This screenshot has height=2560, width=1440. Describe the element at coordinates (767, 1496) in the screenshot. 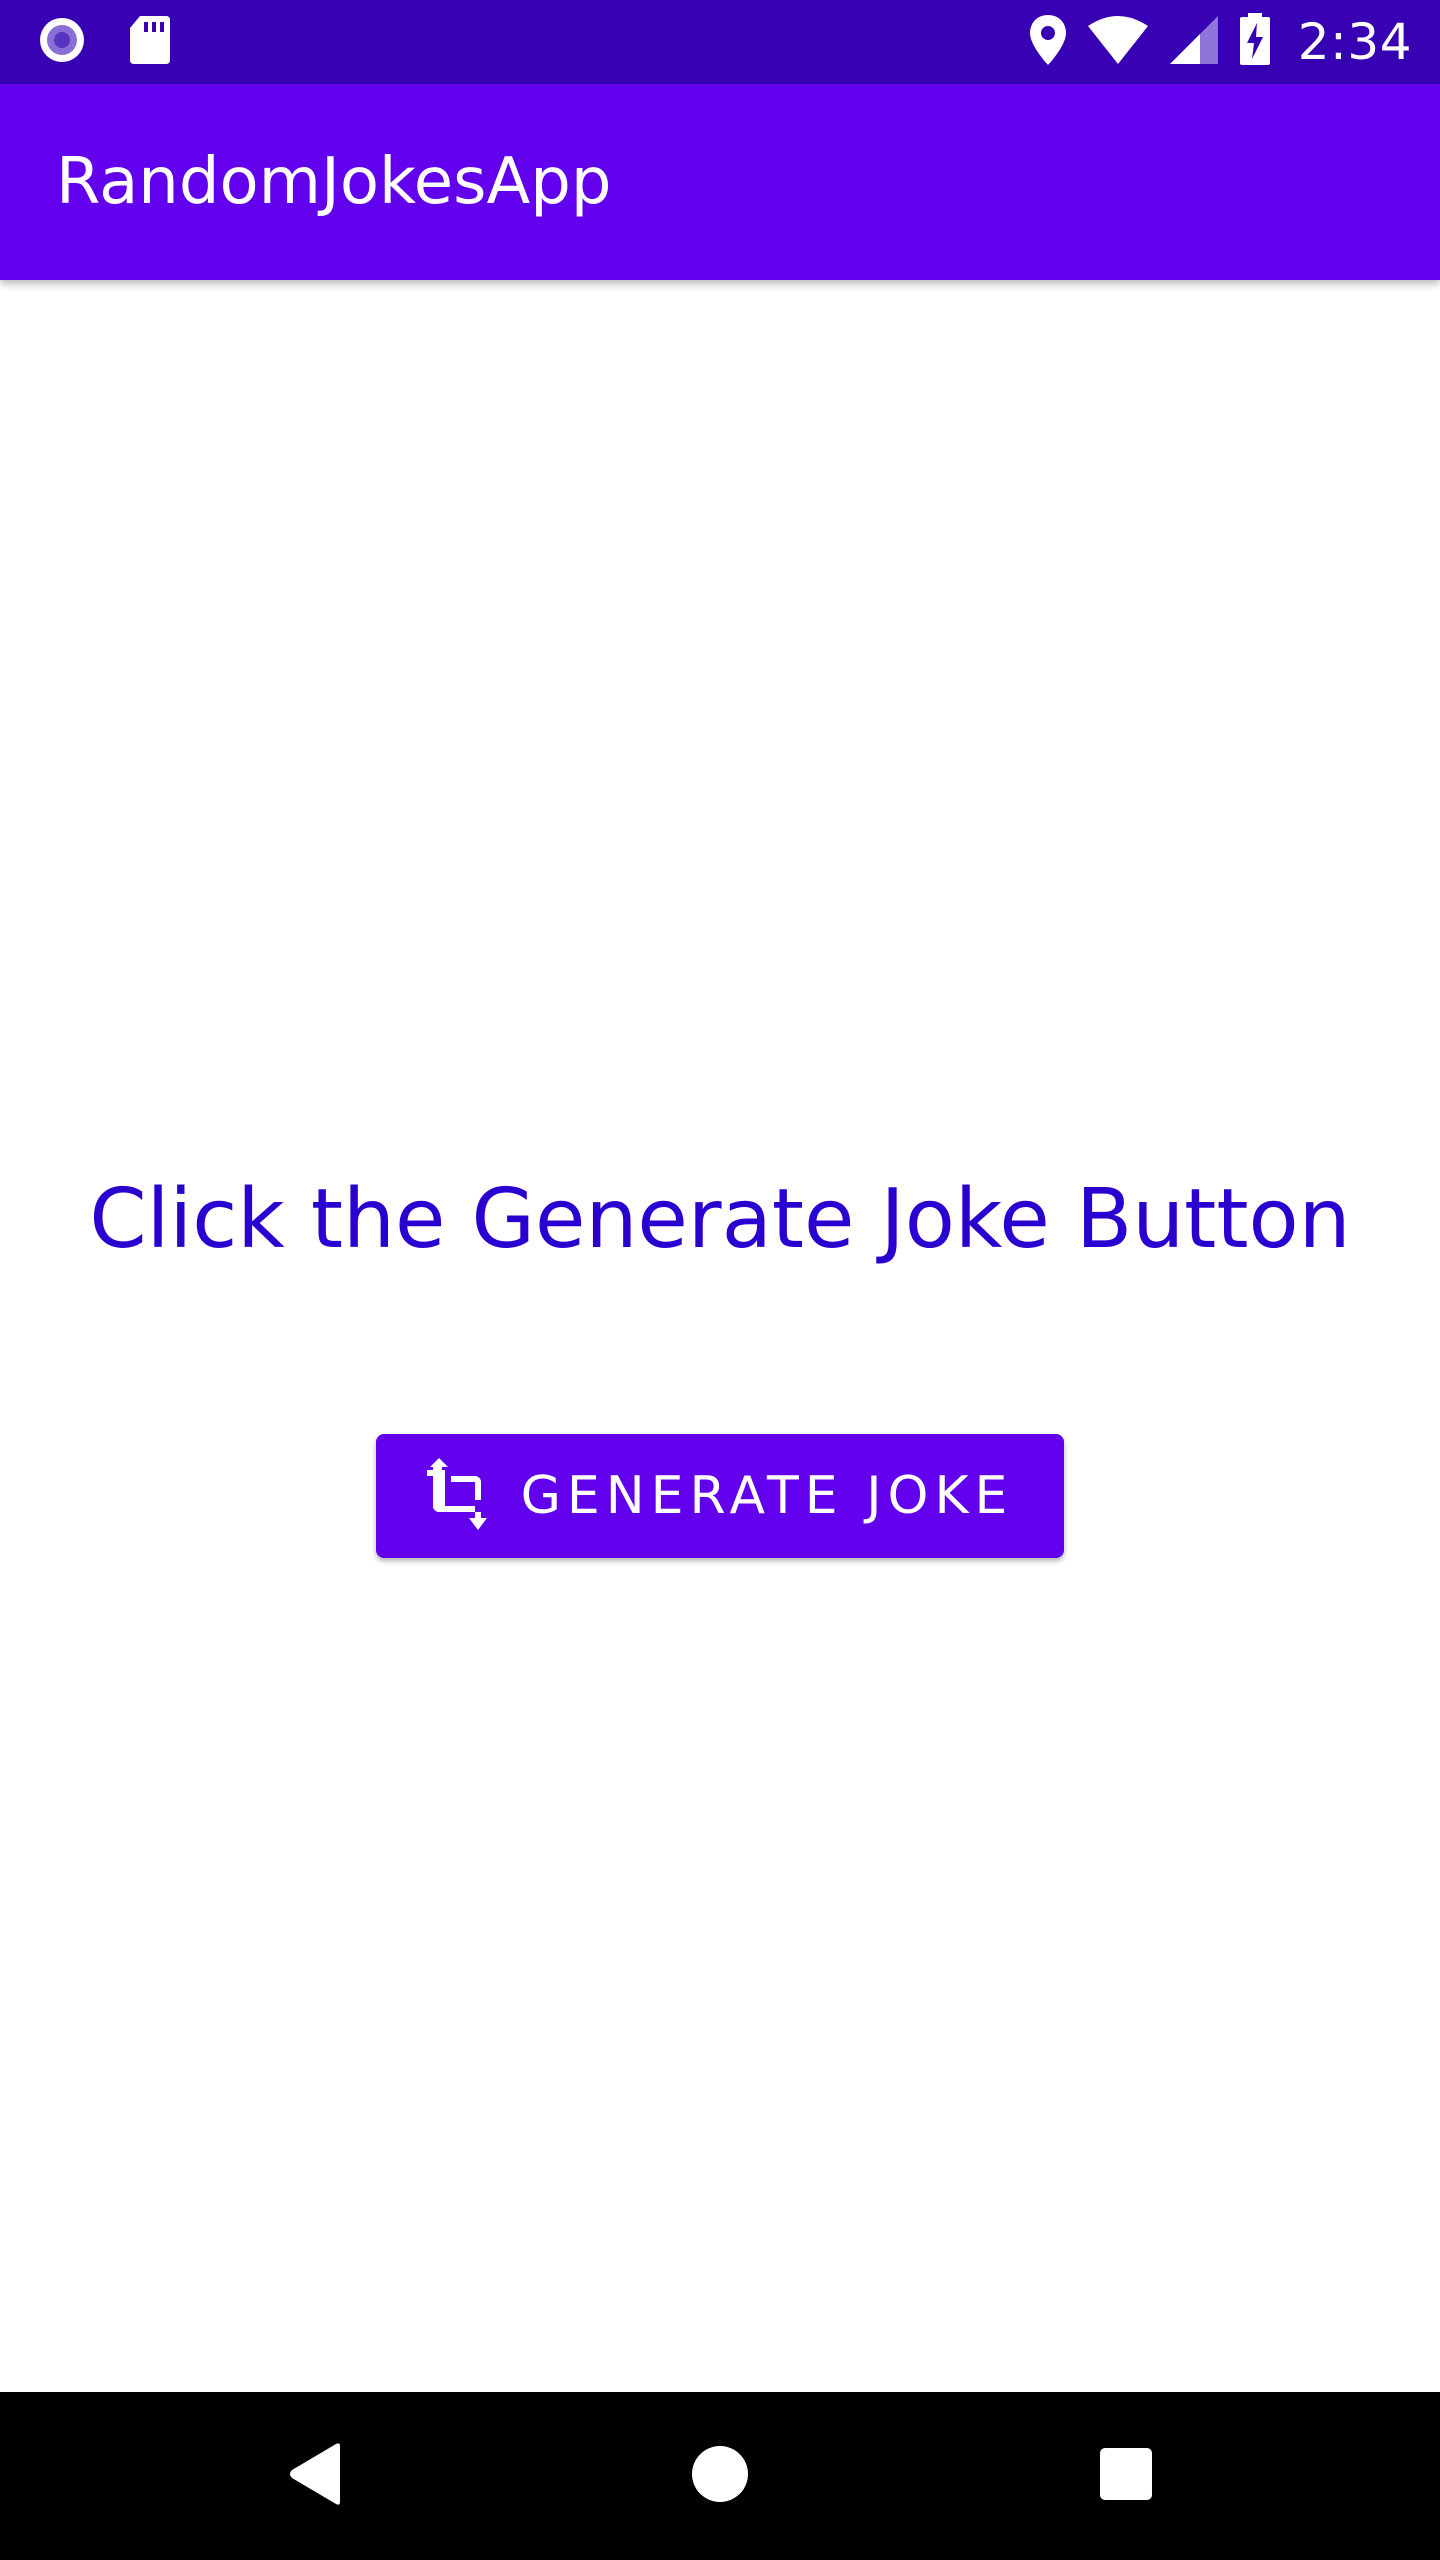

I see `generate-joke-label: GENERATE JOKE` at that location.